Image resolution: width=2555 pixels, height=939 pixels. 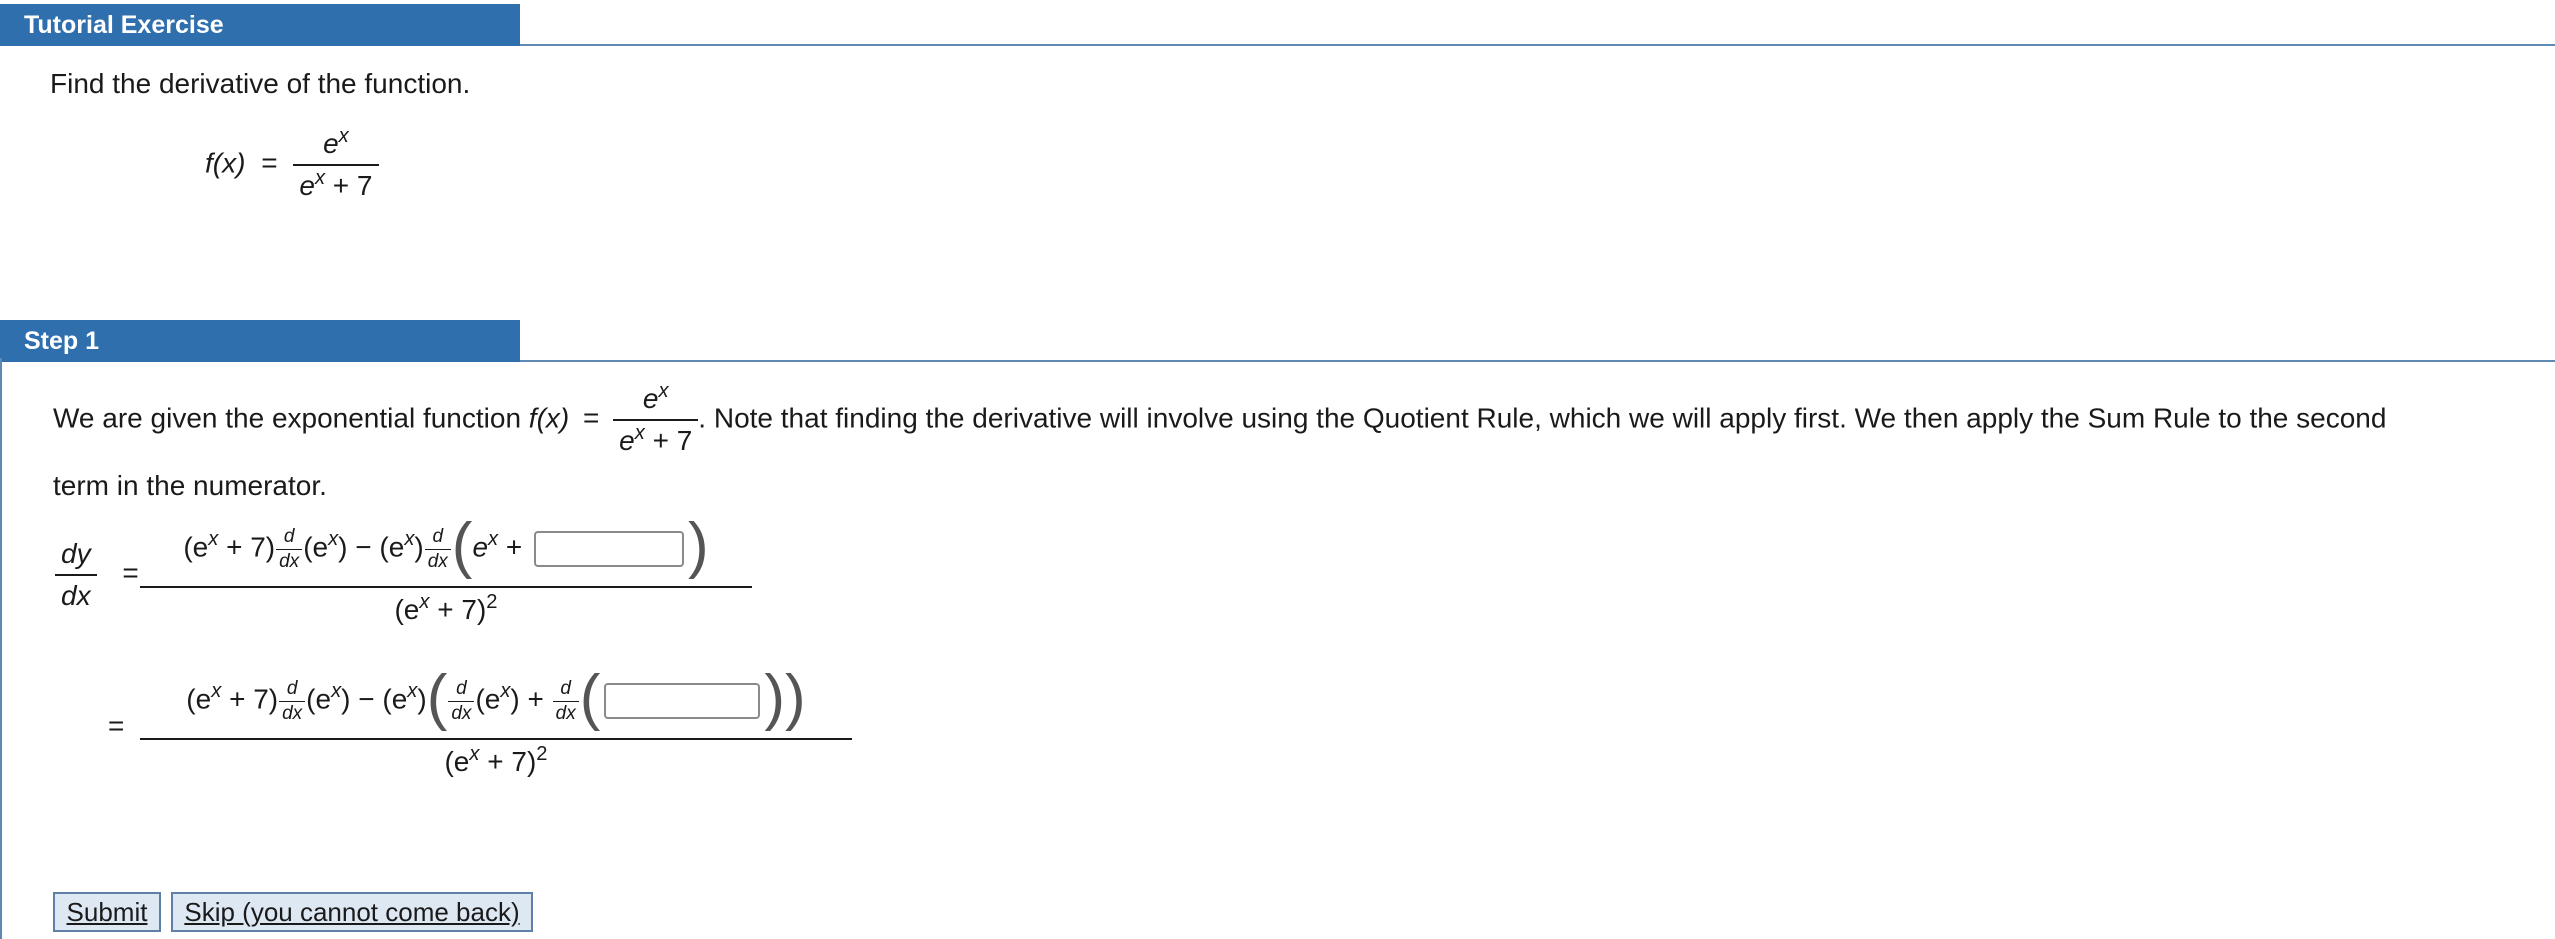 I want to click on expression-2-eq: =, so click(x=116, y=725).